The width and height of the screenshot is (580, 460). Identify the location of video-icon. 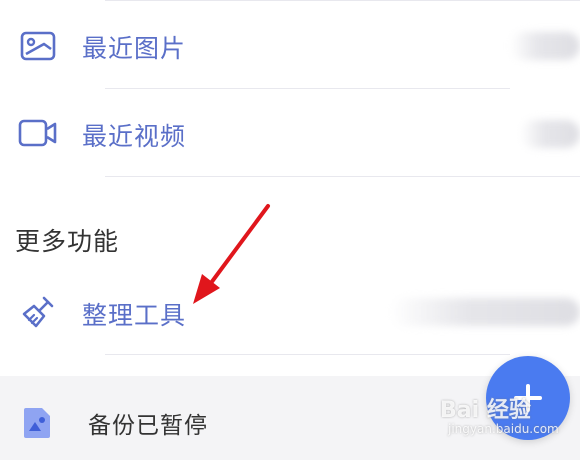
(38, 133).